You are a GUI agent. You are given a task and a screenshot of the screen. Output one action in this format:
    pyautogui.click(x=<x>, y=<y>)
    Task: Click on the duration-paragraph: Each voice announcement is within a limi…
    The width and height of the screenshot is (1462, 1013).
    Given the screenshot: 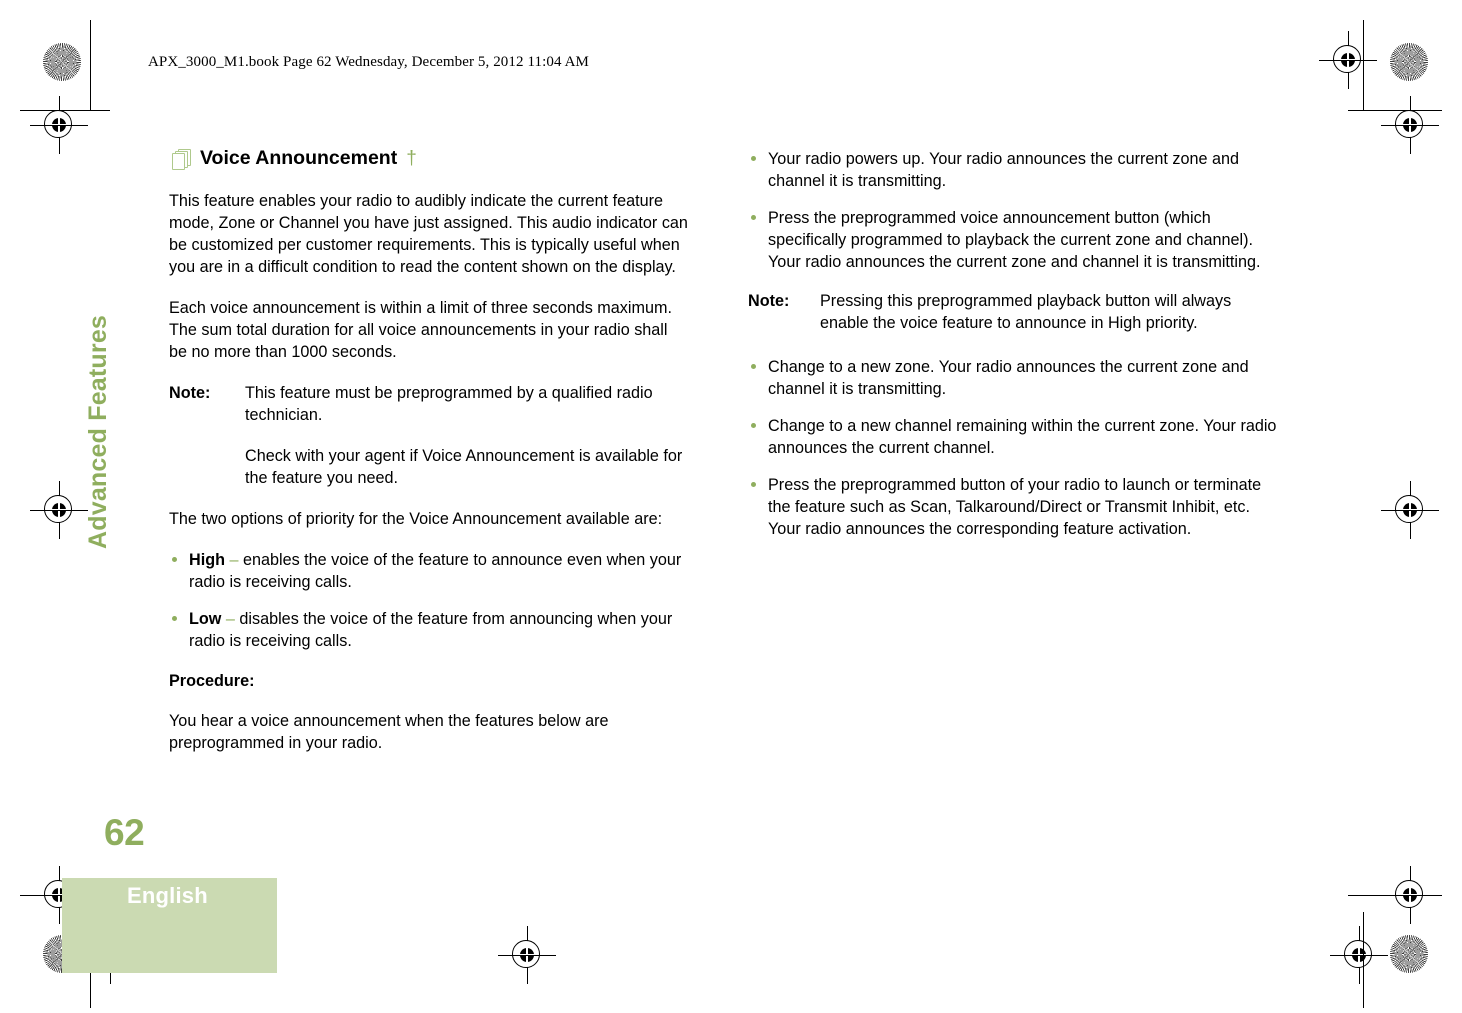 What is the action you would take?
    pyautogui.click(x=420, y=330)
    